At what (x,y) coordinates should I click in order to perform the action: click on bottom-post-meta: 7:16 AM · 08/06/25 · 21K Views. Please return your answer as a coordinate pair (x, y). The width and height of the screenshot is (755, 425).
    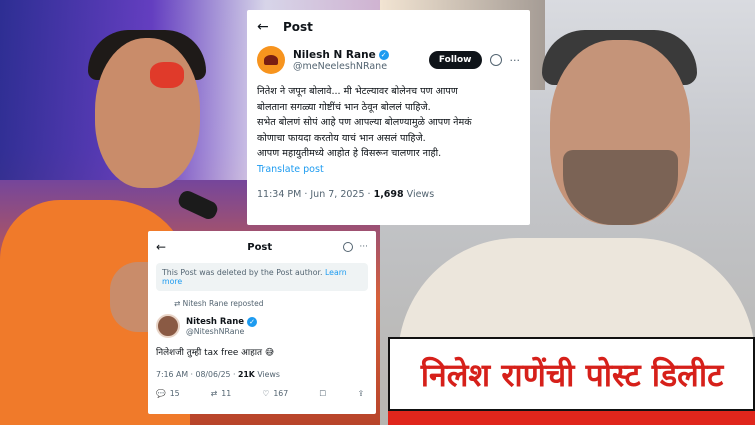
    Looking at the image, I should click on (262, 374).